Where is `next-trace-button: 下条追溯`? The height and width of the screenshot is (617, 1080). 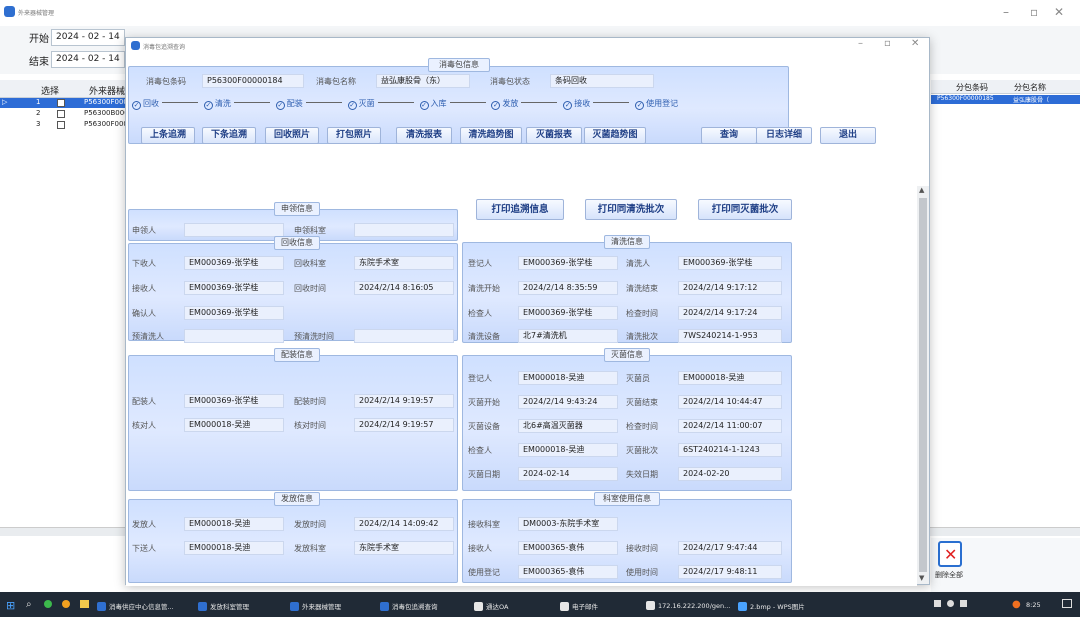
next-trace-button: 下条追溯 is located at coordinates (229, 135).